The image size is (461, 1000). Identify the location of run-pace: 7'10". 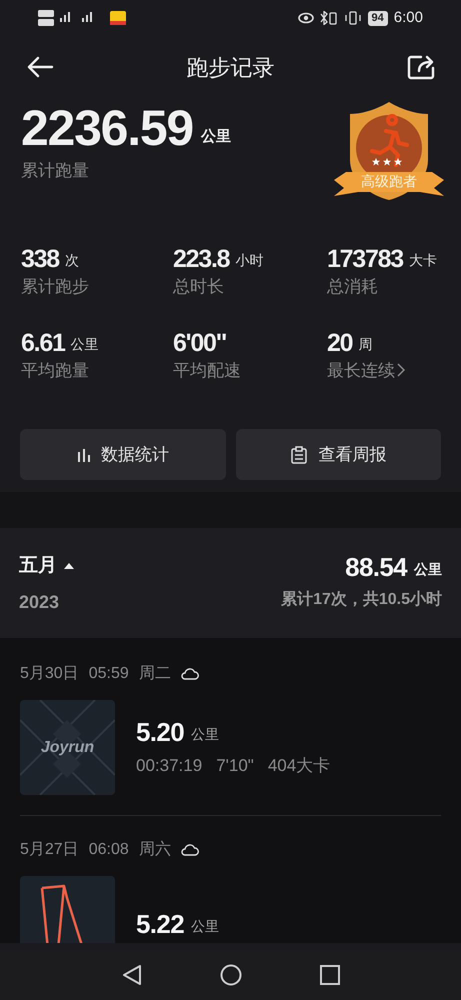
(235, 765).